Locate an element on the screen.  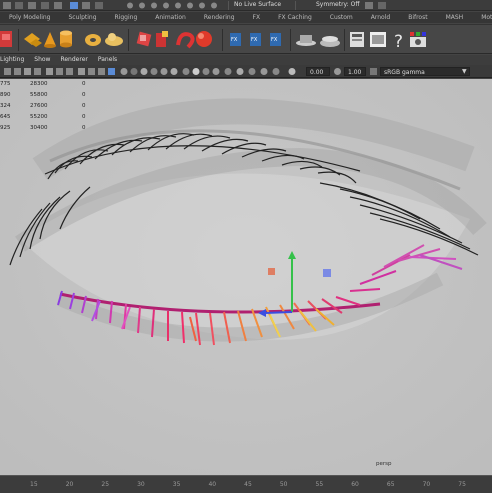
tab-fx-caching: FX Caching is located at coordinates (295, 17).